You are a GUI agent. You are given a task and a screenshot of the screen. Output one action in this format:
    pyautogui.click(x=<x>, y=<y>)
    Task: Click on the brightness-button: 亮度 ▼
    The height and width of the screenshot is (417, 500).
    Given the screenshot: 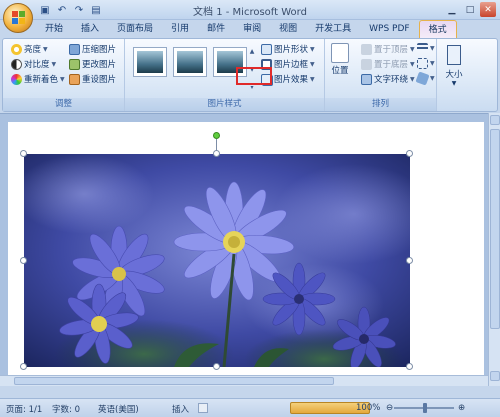 What is the action you would take?
    pyautogui.click(x=29, y=49)
    